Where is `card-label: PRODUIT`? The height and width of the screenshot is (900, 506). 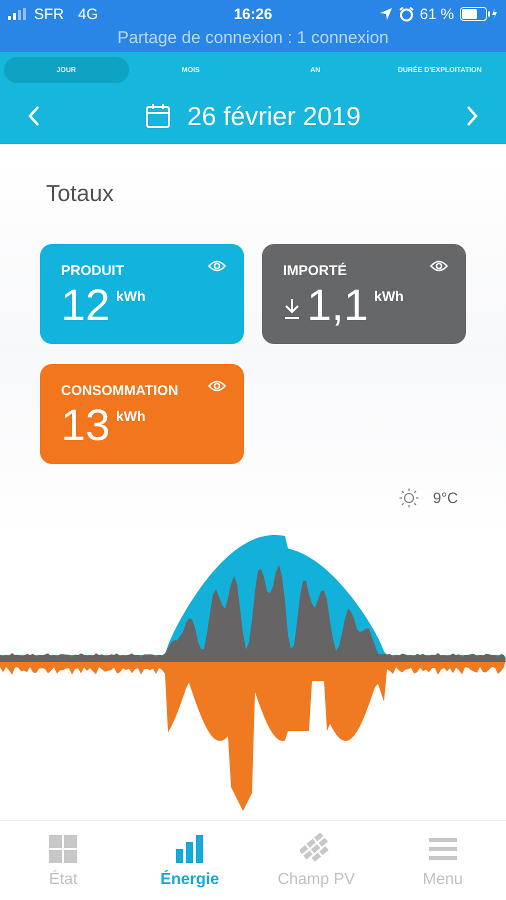
card-label: PRODUIT is located at coordinates (92, 270).